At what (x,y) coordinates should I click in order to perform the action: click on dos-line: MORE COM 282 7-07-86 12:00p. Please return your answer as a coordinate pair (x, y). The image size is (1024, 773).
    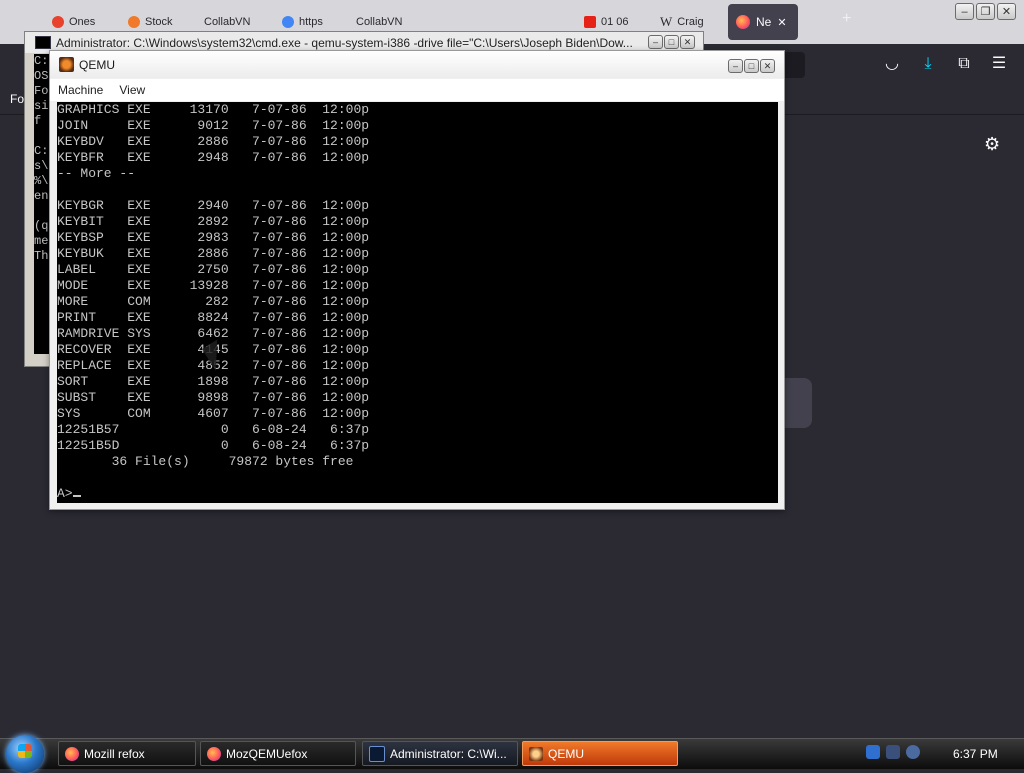
    Looking at the image, I should click on (213, 301).